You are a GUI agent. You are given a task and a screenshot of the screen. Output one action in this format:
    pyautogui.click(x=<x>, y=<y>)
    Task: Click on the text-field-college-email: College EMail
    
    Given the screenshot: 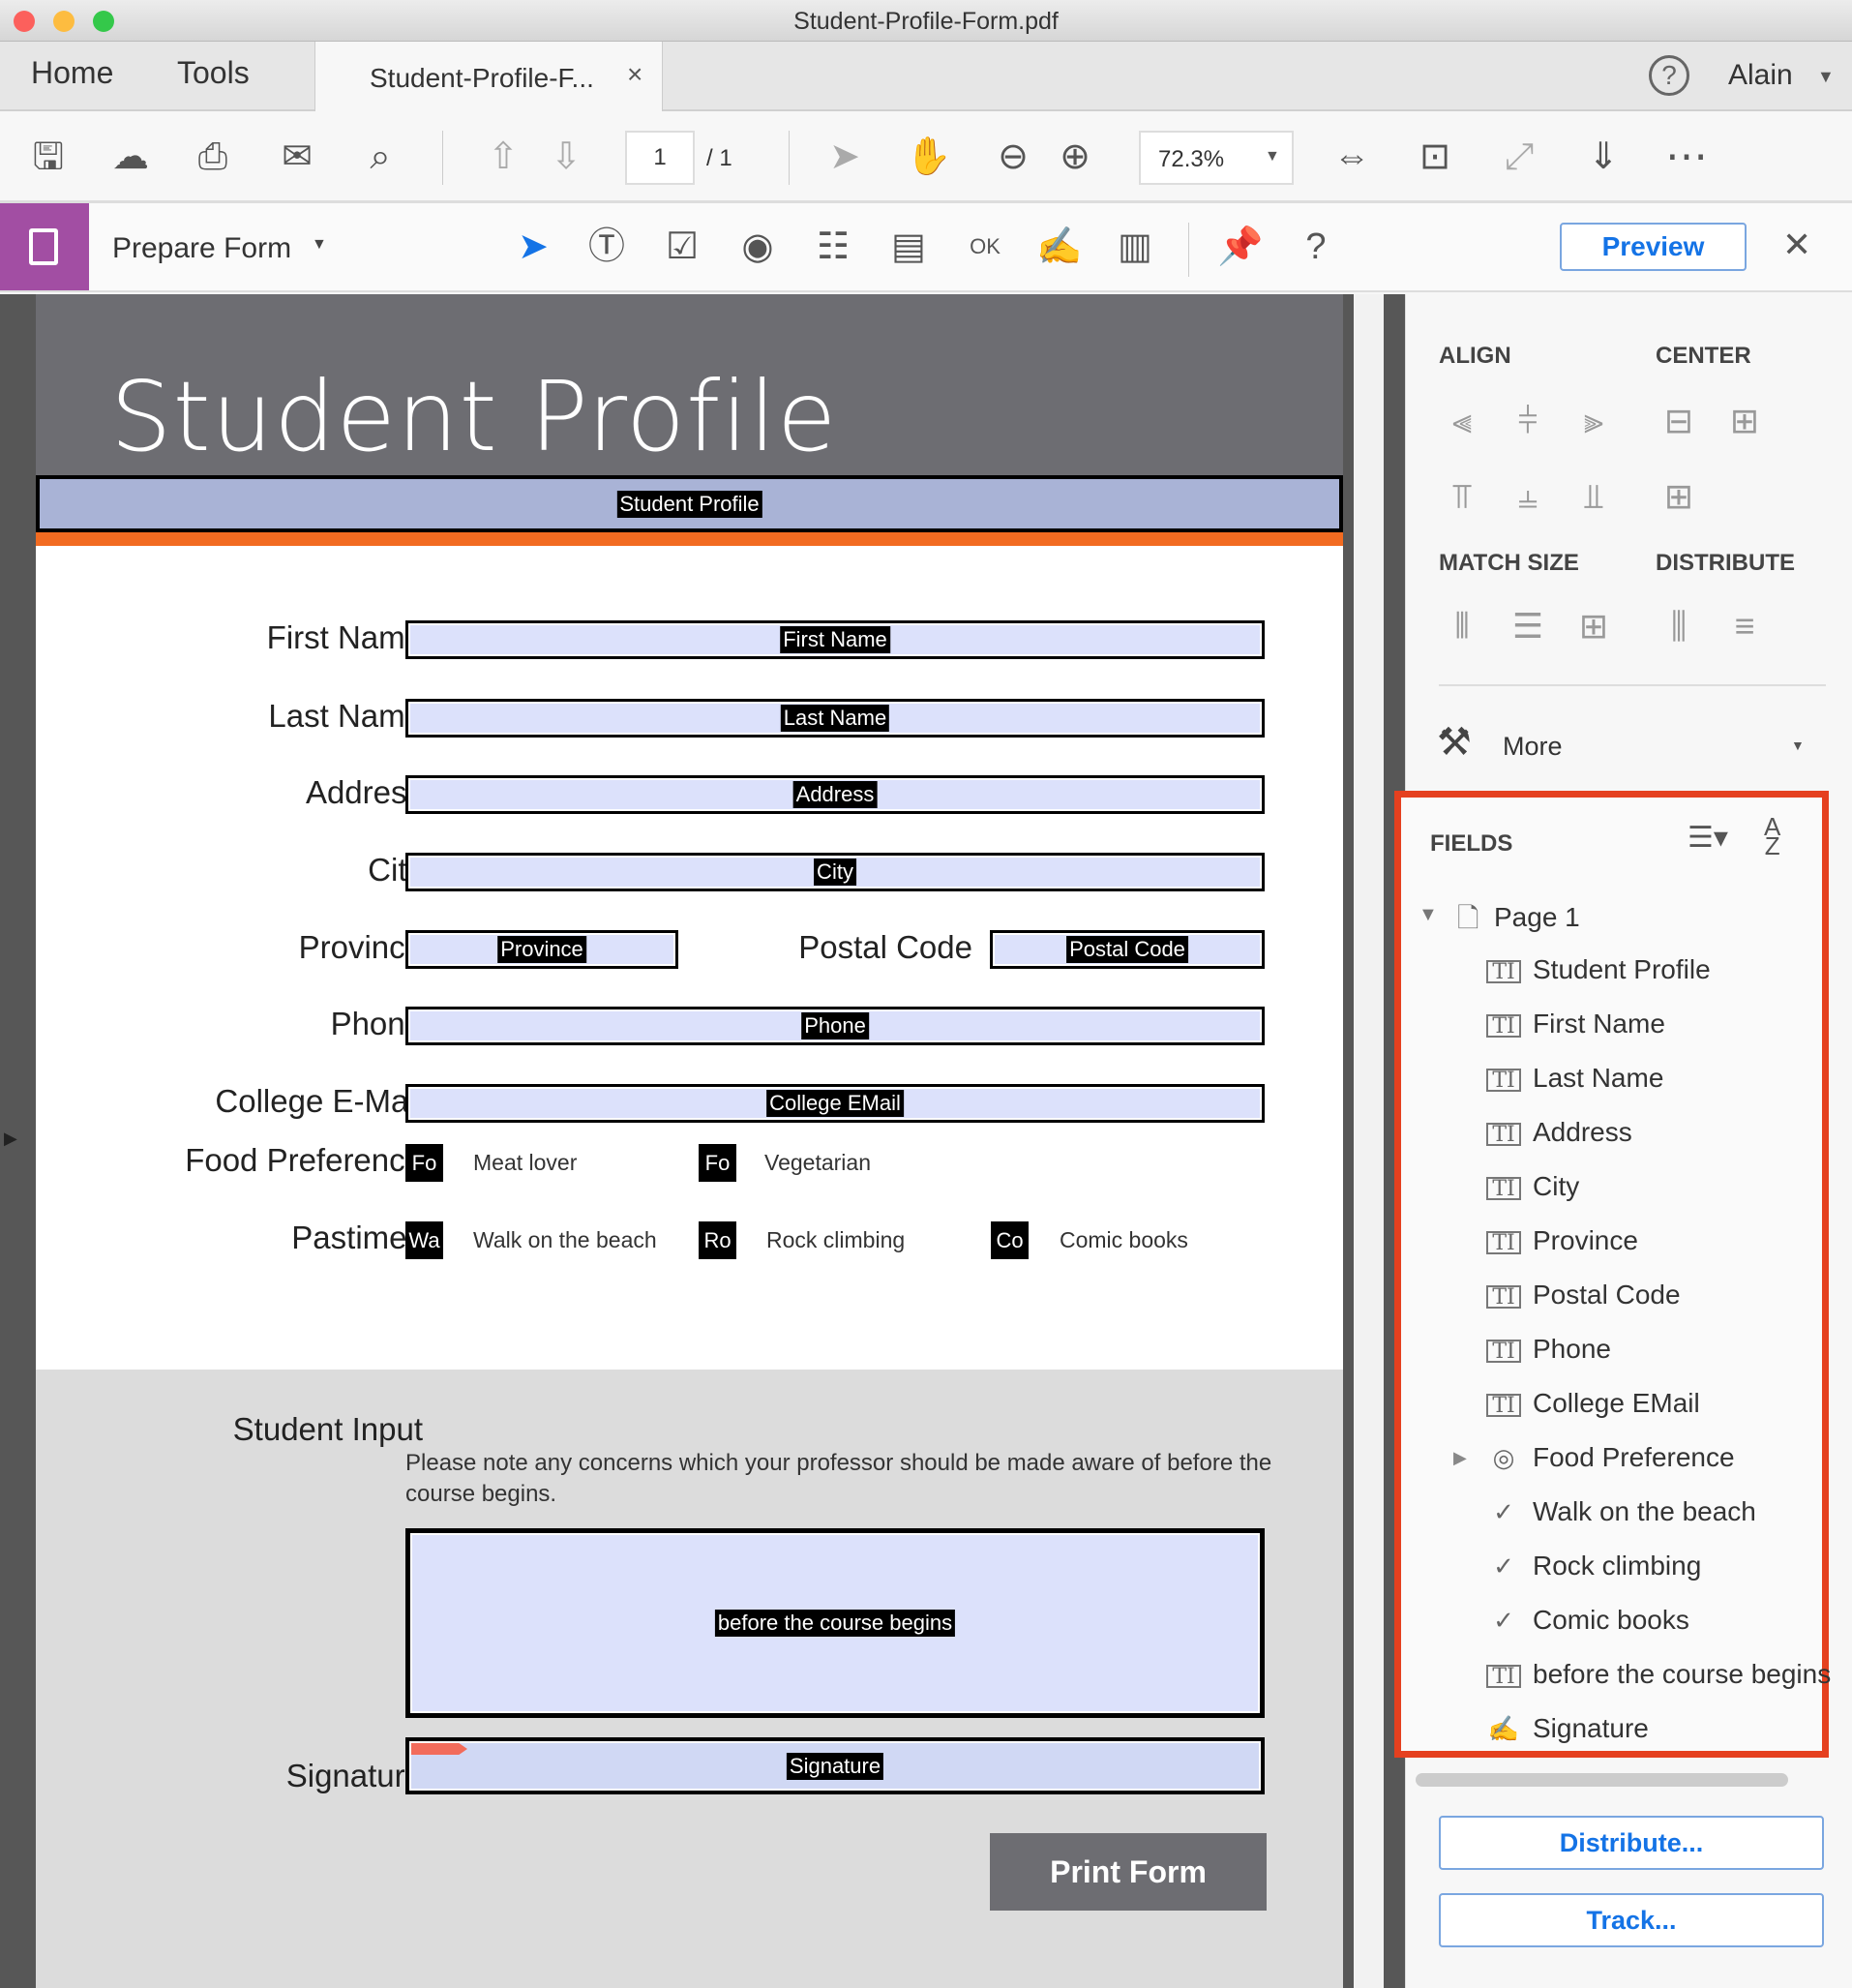 What is the action you would take?
    pyautogui.click(x=835, y=1103)
    